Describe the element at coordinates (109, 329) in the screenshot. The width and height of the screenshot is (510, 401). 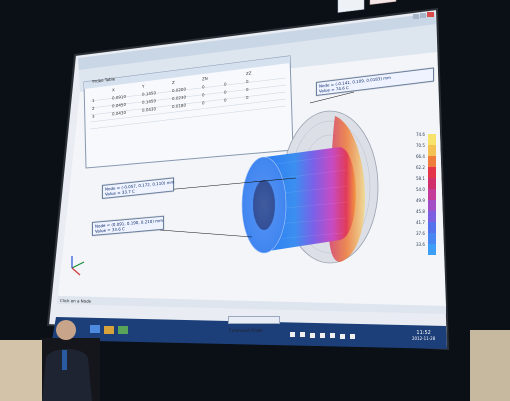
I see `taskbar-app-icons` at that location.